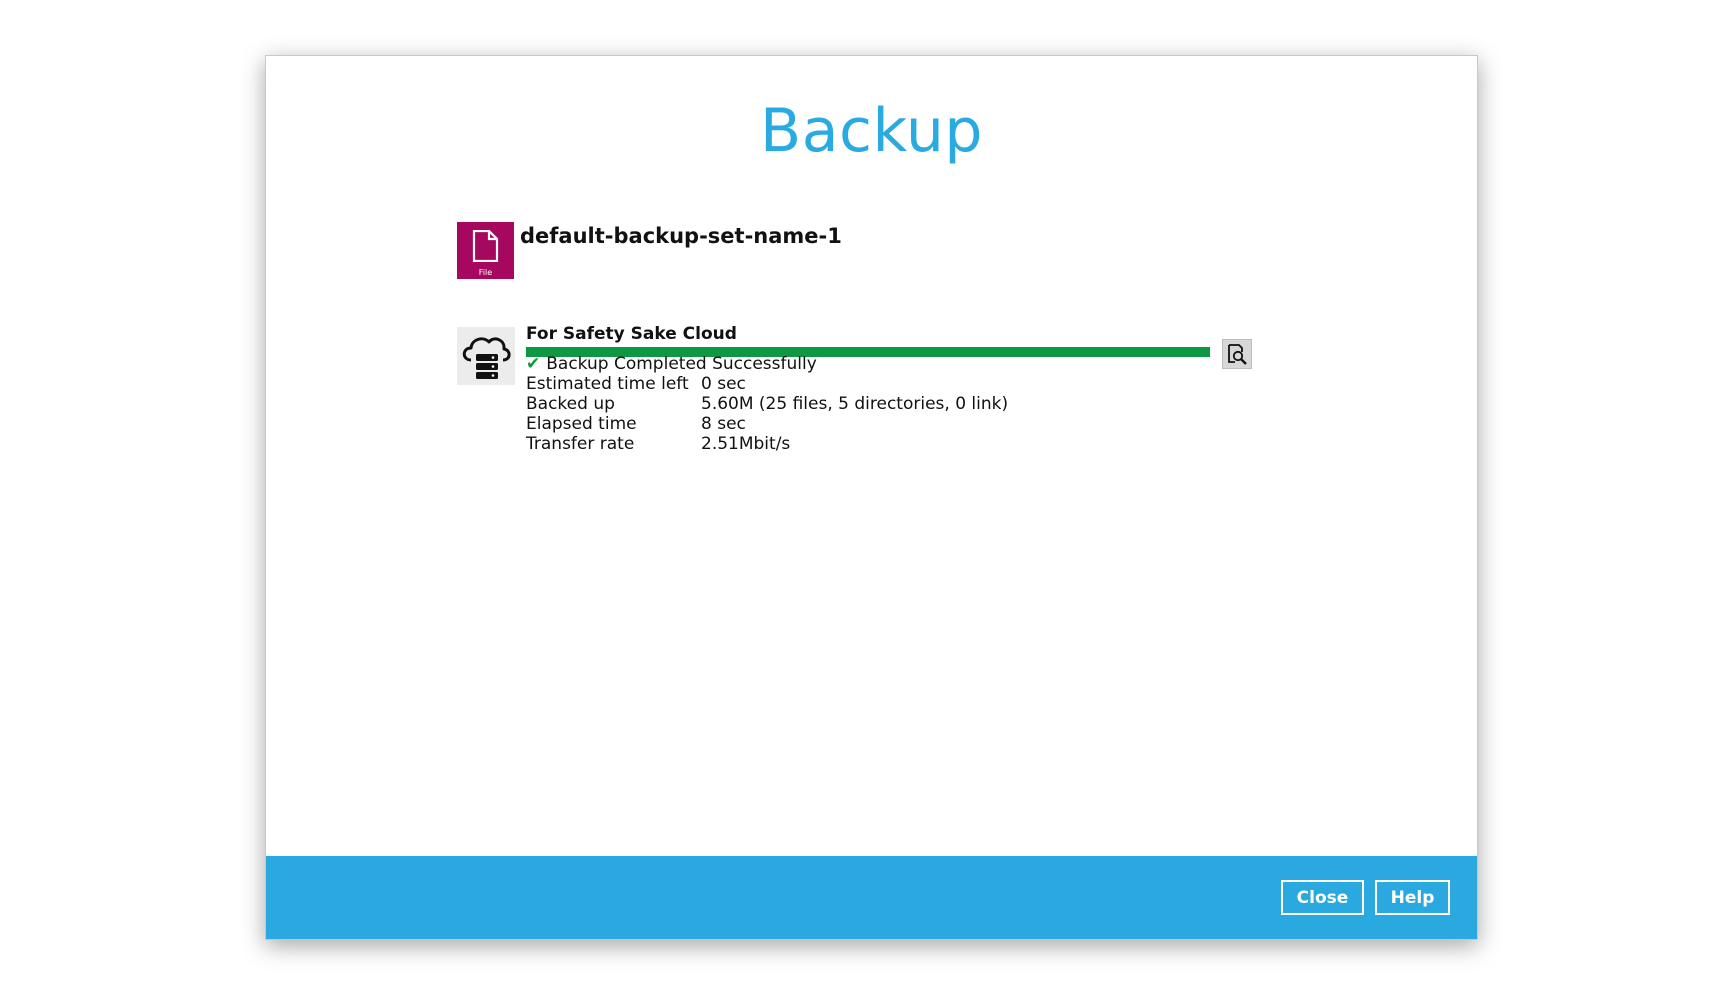 The width and height of the screenshot is (1728, 1008). I want to click on view-details-button, so click(1237, 354).